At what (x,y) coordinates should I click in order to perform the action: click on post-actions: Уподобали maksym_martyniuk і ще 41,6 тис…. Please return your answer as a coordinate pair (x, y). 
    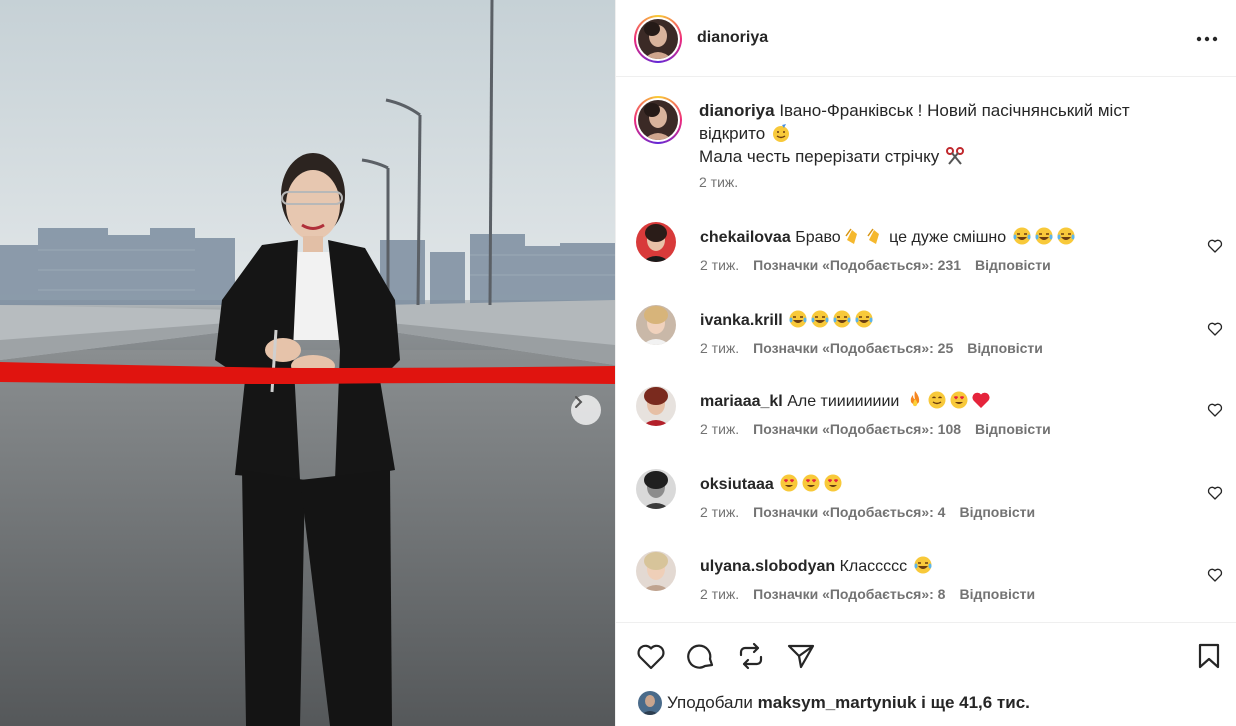
    Looking at the image, I should click on (926, 674).